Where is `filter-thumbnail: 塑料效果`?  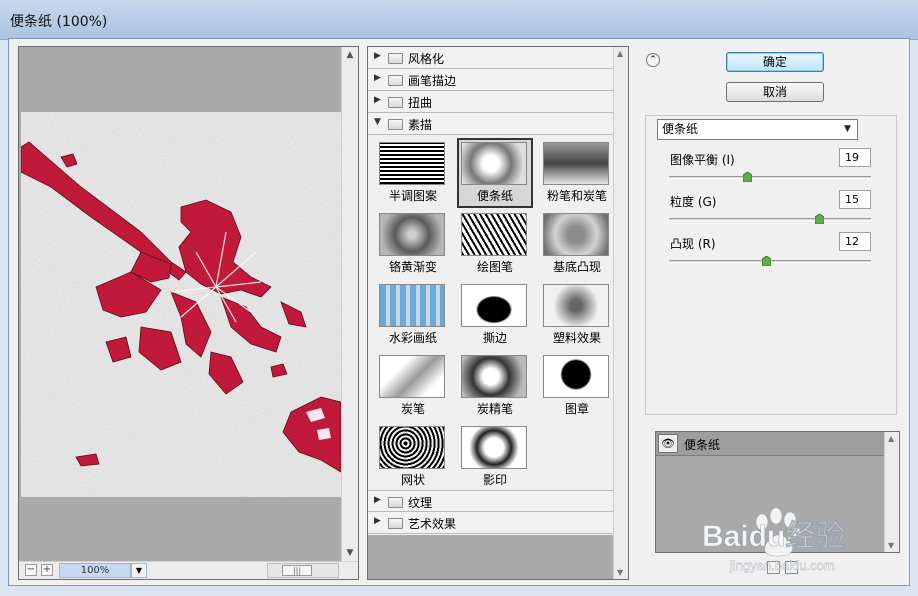
filter-thumbnail: 塑料效果 is located at coordinates (577, 315).